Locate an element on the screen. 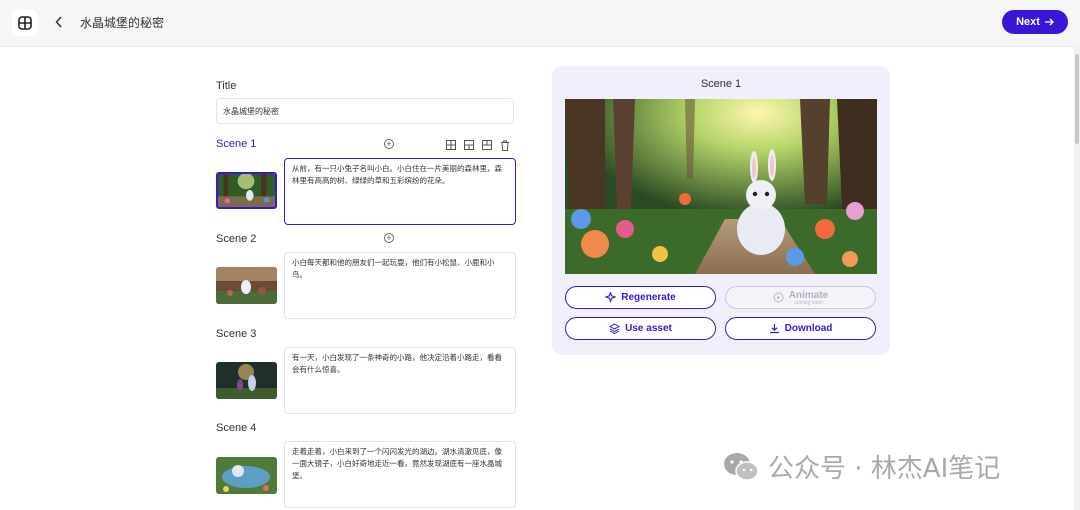 The height and width of the screenshot is (510, 1080). layout-grid-icon is located at coordinates (451, 145).